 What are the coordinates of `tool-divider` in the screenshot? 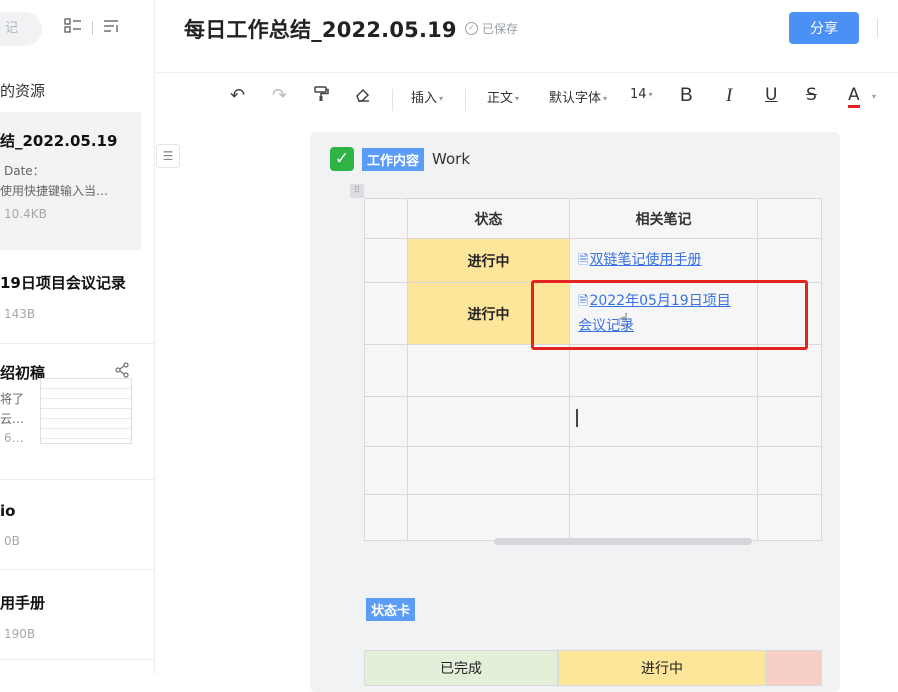 It's located at (92, 28).